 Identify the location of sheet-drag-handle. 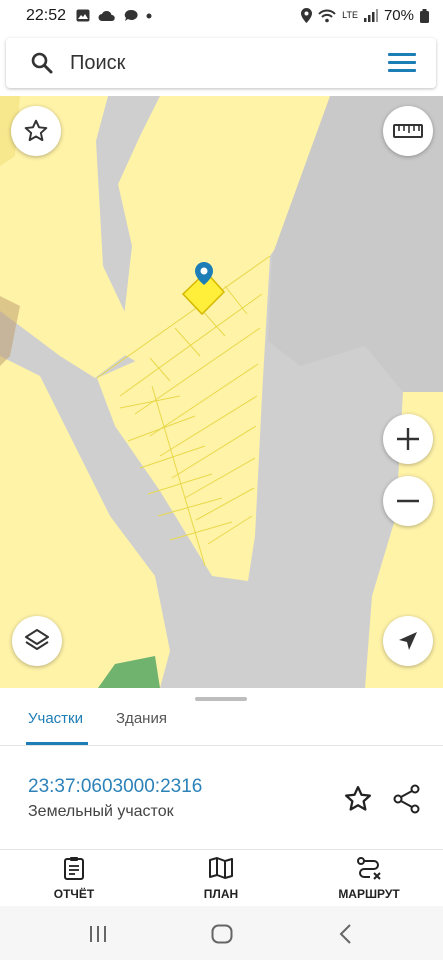
(221, 699).